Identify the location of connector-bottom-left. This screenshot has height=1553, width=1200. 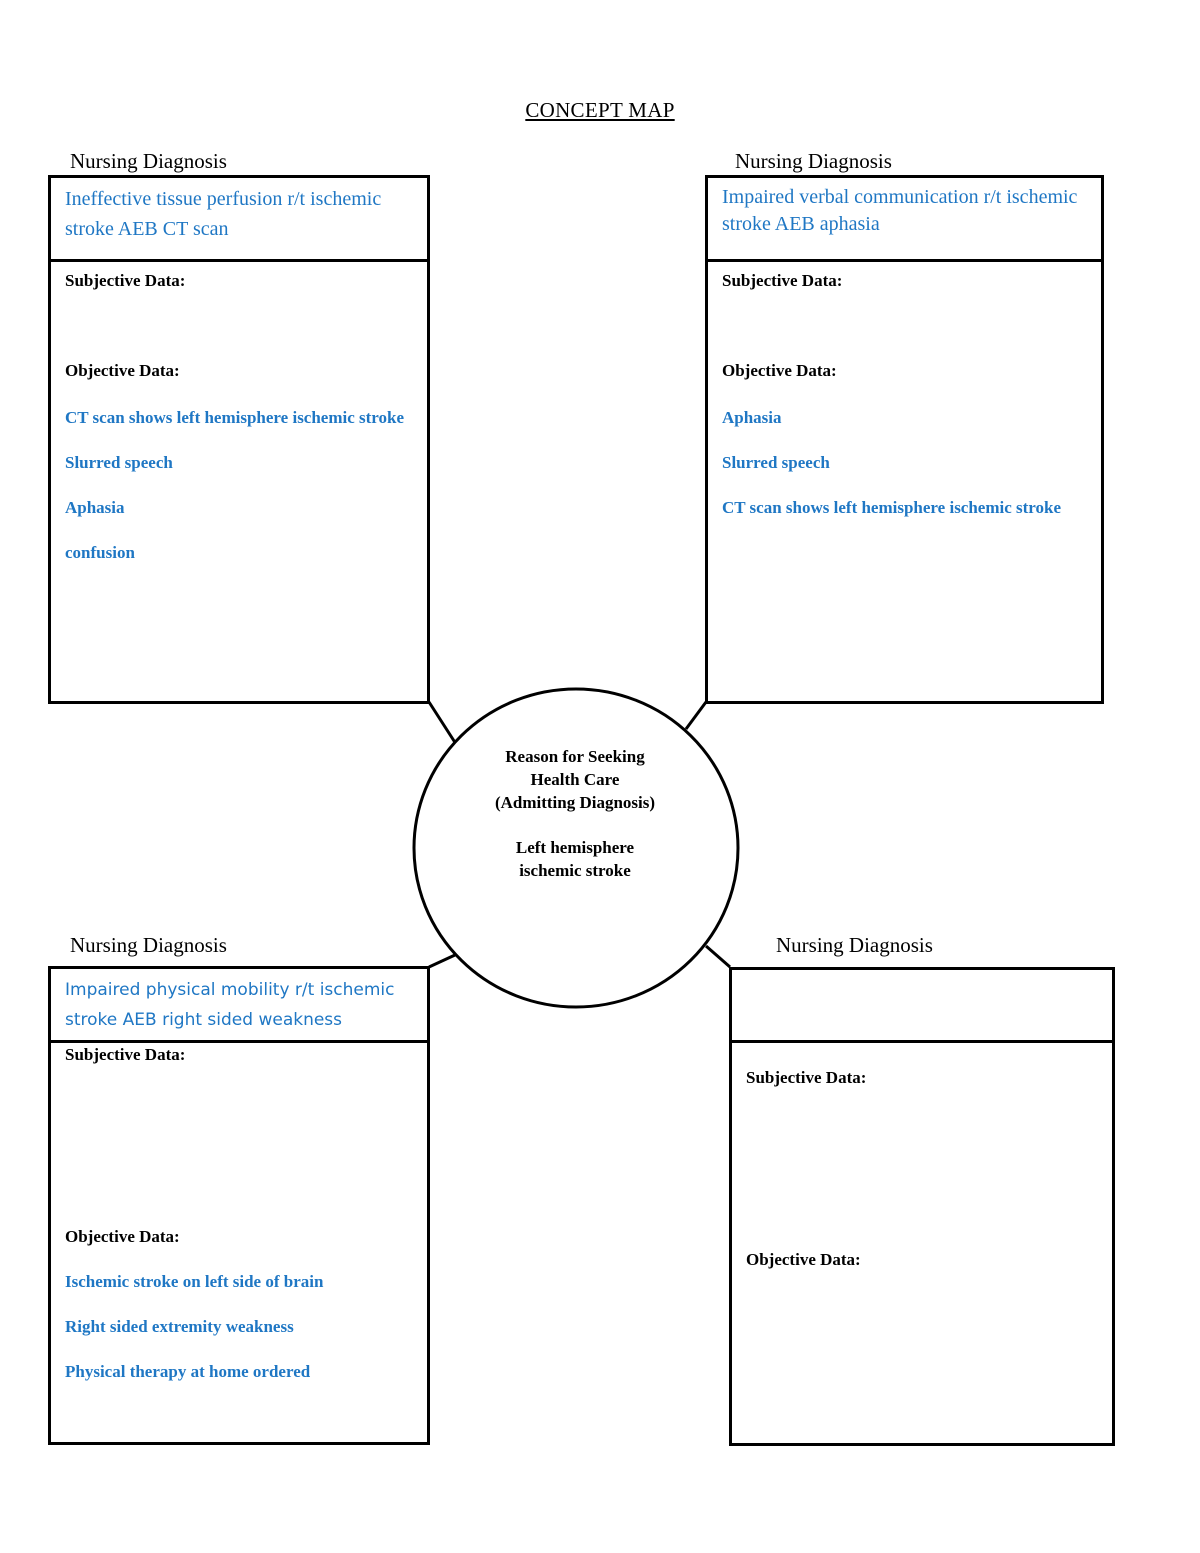
(442, 961).